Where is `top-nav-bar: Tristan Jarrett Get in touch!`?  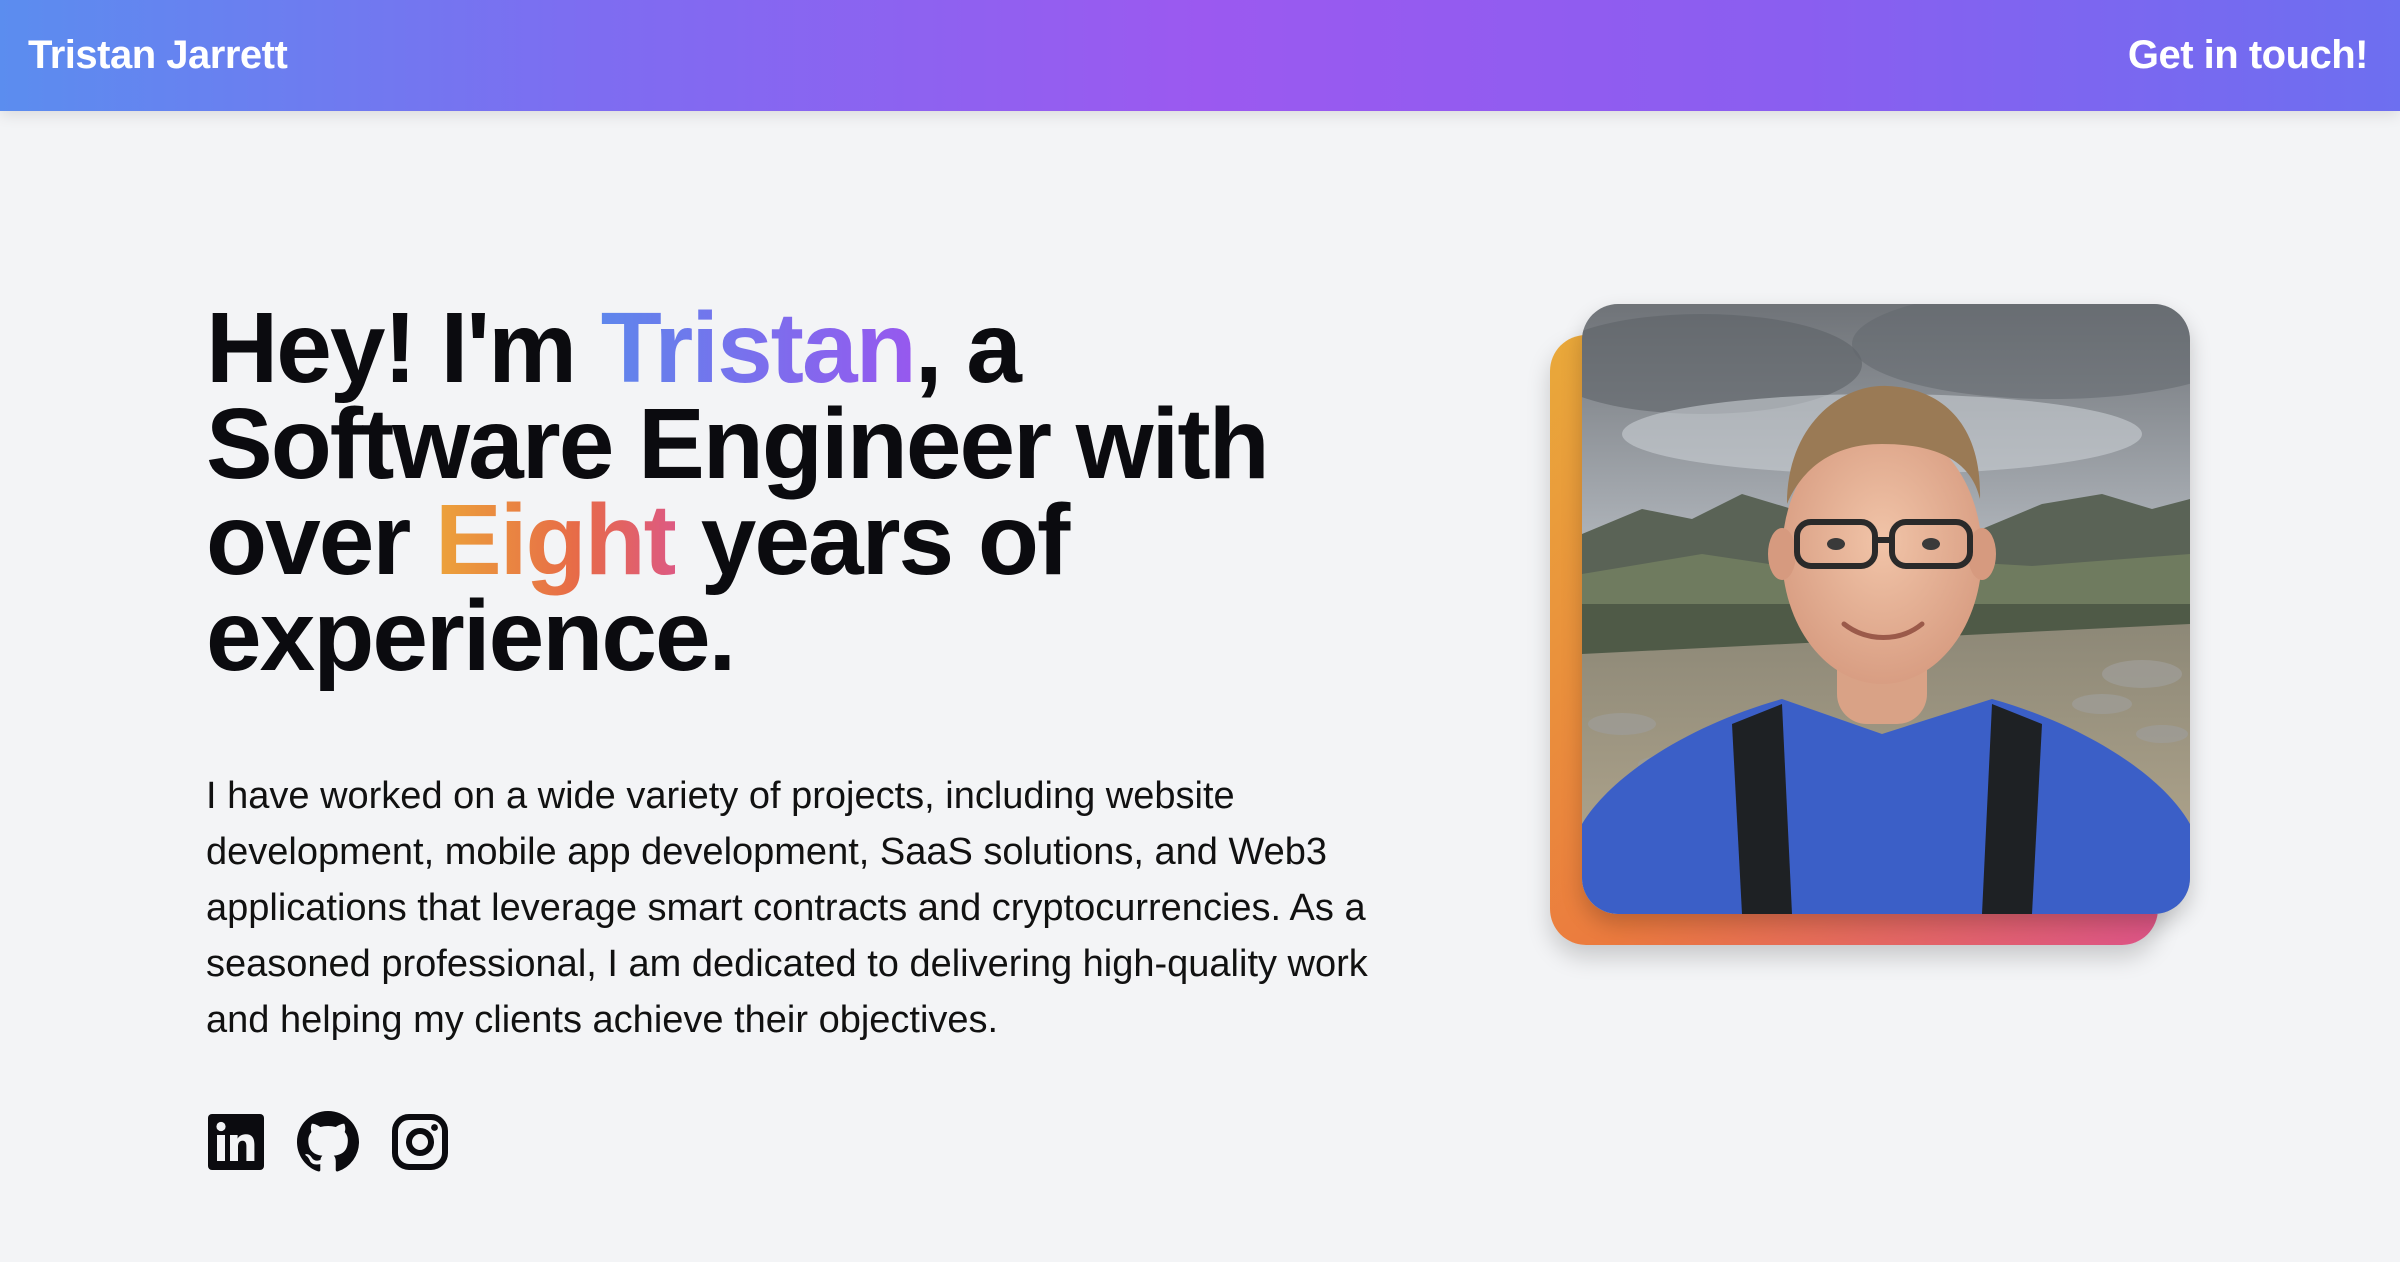
top-nav-bar: Tristan Jarrett Get in touch! is located at coordinates (1200, 55).